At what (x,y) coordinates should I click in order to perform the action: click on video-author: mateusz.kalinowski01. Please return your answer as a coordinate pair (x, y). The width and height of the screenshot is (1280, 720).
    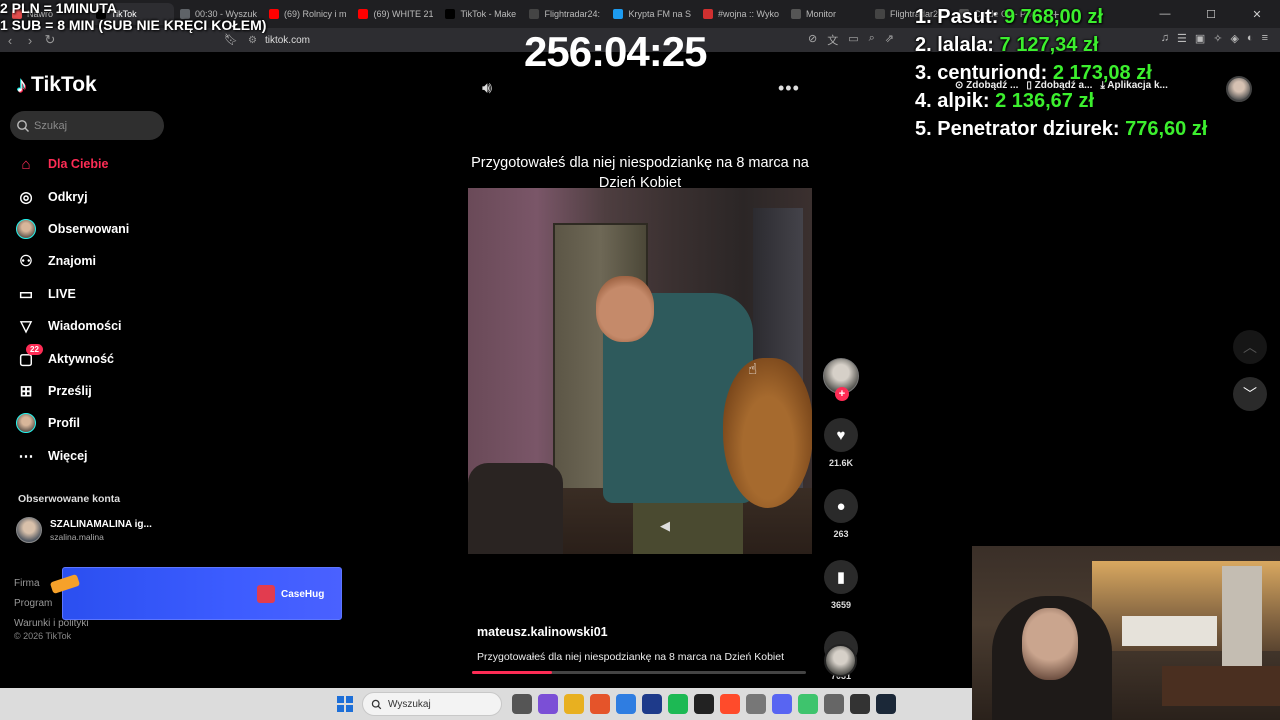
    Looking at the image, I should click on (542, 632).